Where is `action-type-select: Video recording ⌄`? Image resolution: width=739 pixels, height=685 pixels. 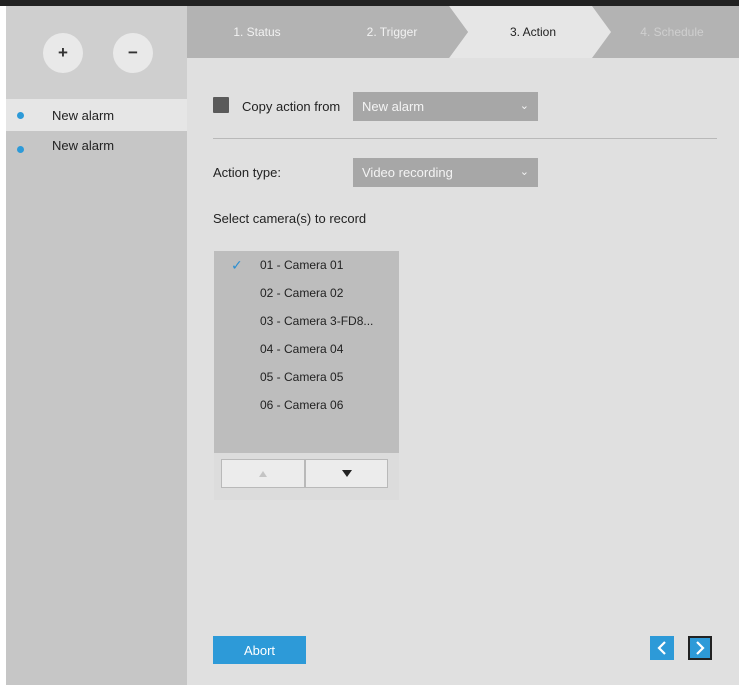
action-type-select: Video recording ⌄ is located at coordinates (445, 172).